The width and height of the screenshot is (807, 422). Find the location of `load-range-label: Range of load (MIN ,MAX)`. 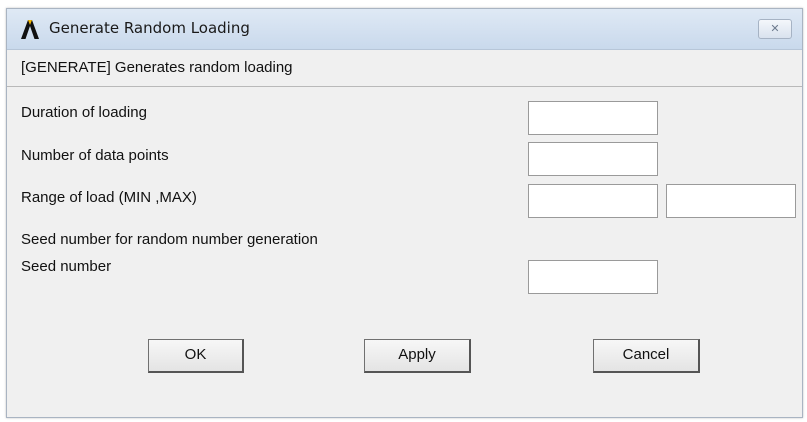

load-range-label: Range of load (MIN ,MAX) is located at coordinates (109, 197).